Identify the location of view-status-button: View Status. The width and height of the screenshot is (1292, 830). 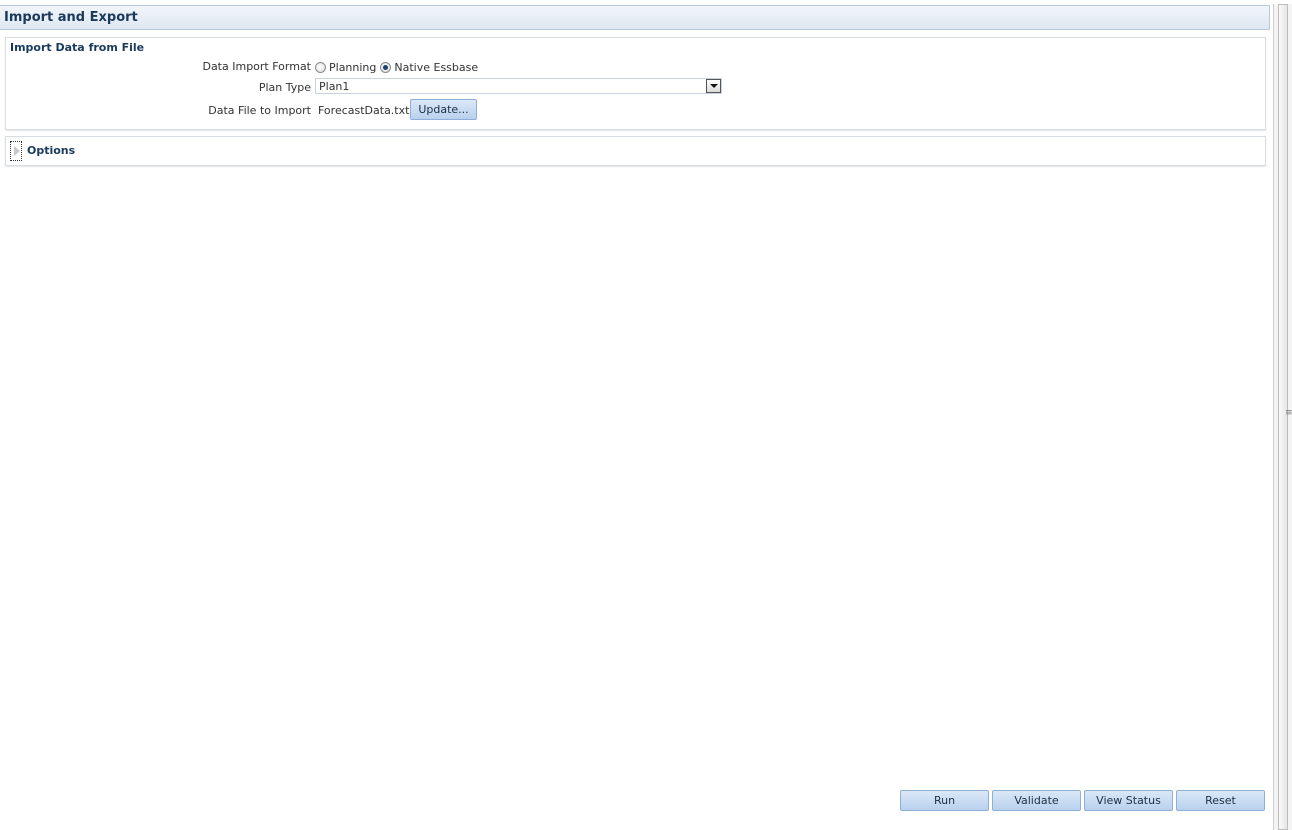
(1128, 800).